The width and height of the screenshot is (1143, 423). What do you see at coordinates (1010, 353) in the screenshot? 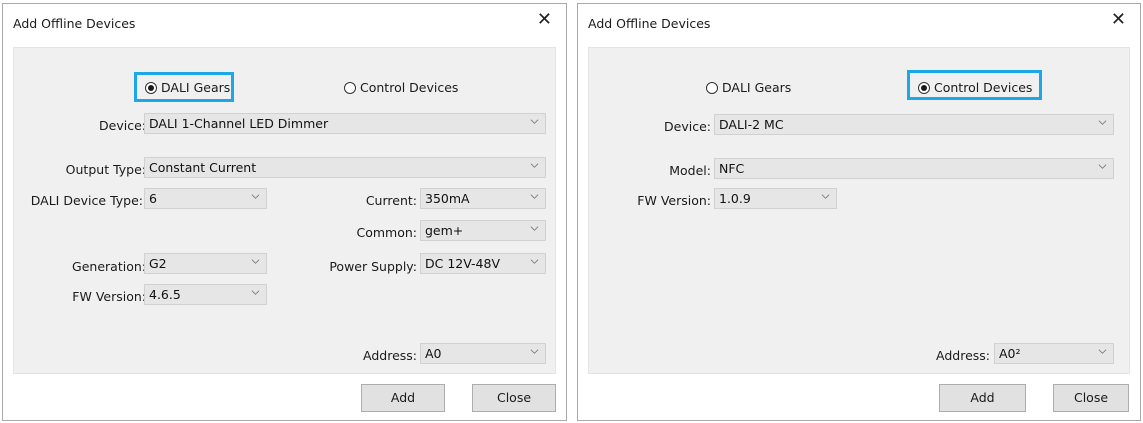
I see `address-value: A0²` at bounding box center [1010, 353].